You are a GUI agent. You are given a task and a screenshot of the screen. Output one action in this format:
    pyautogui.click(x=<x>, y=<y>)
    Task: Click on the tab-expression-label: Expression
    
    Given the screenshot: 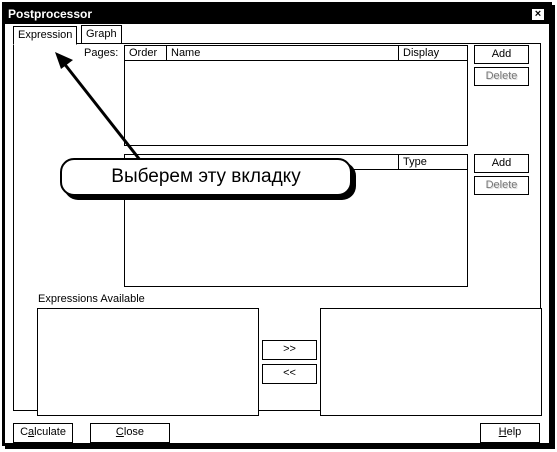 What is the action you would take?
    pyautogui.click(x=45, y=35)
    